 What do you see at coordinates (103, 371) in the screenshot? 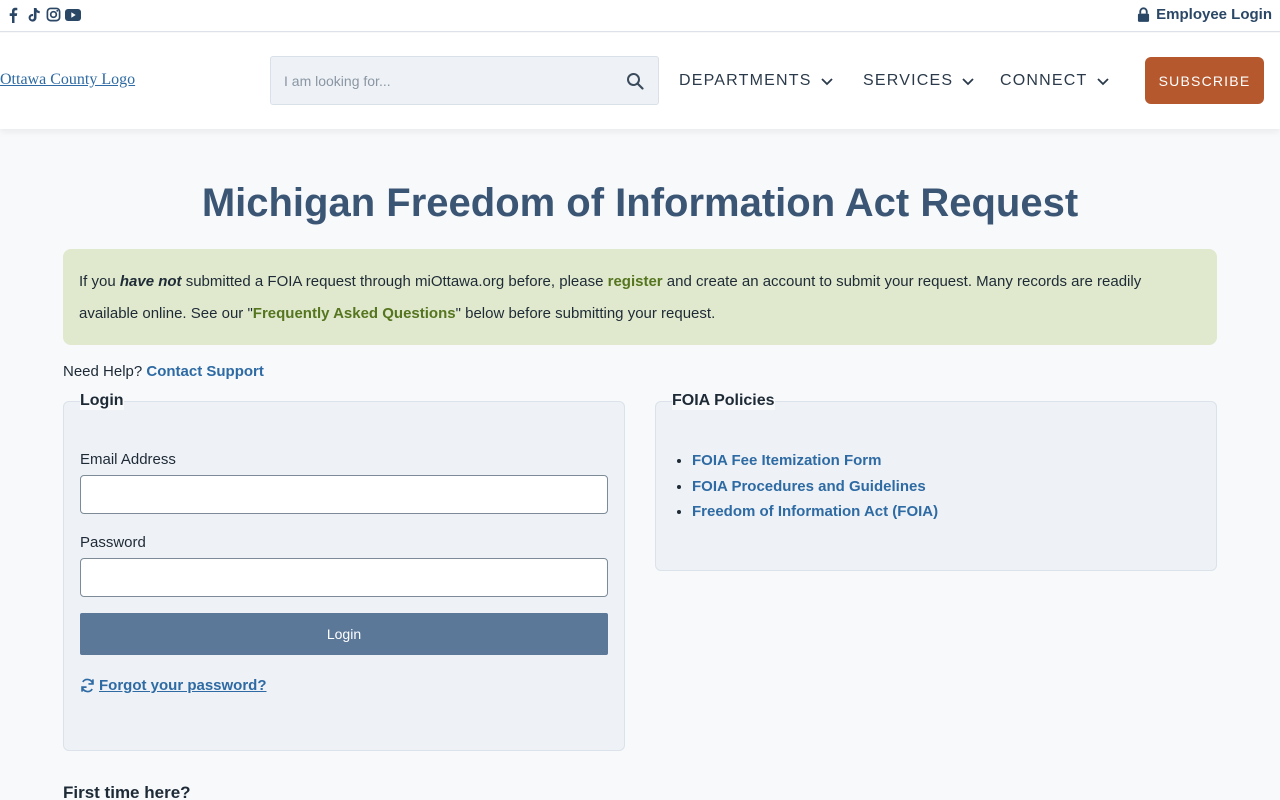
I see `help-text: Need Help?` at bounding box center [103, 371].